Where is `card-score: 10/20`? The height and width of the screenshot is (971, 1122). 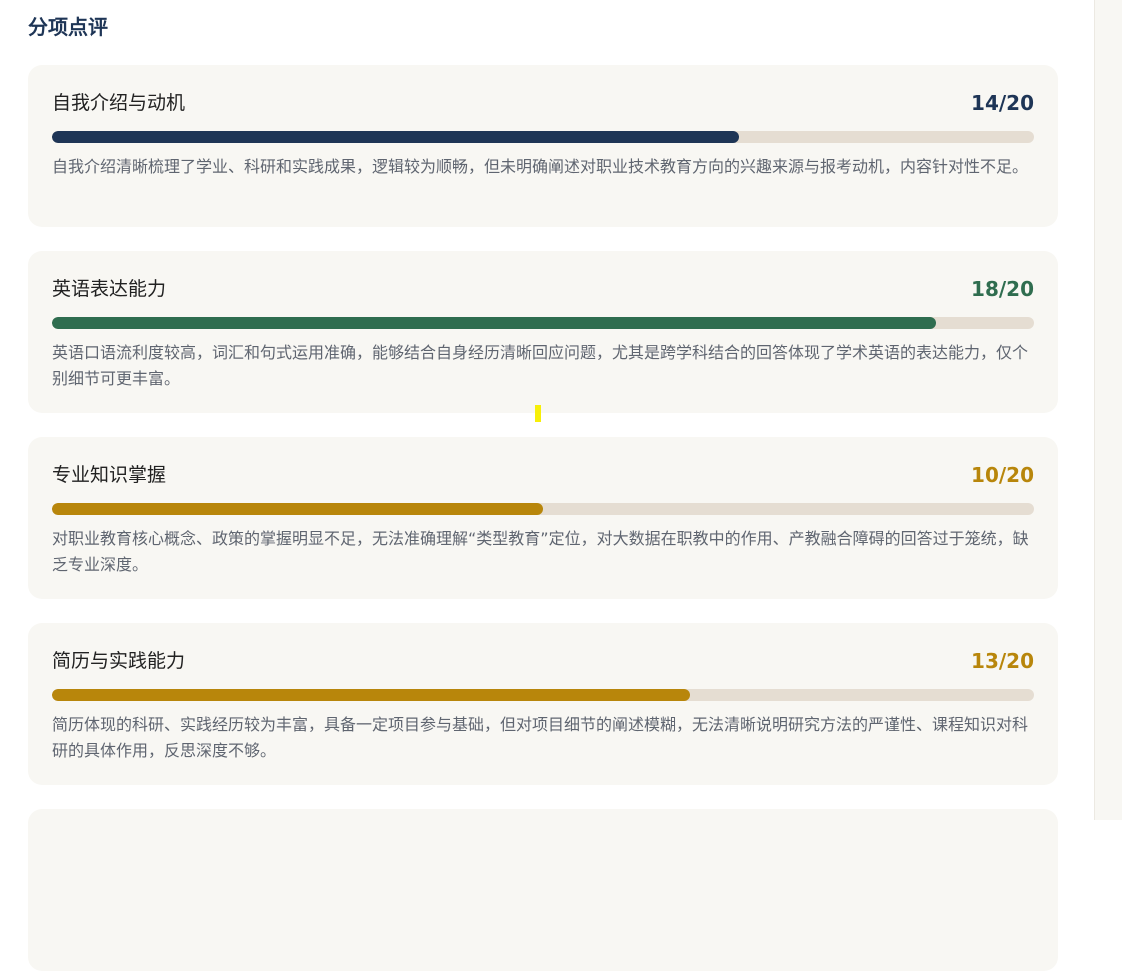
card-score: 10/20 is located at coordinates (1002, 475).